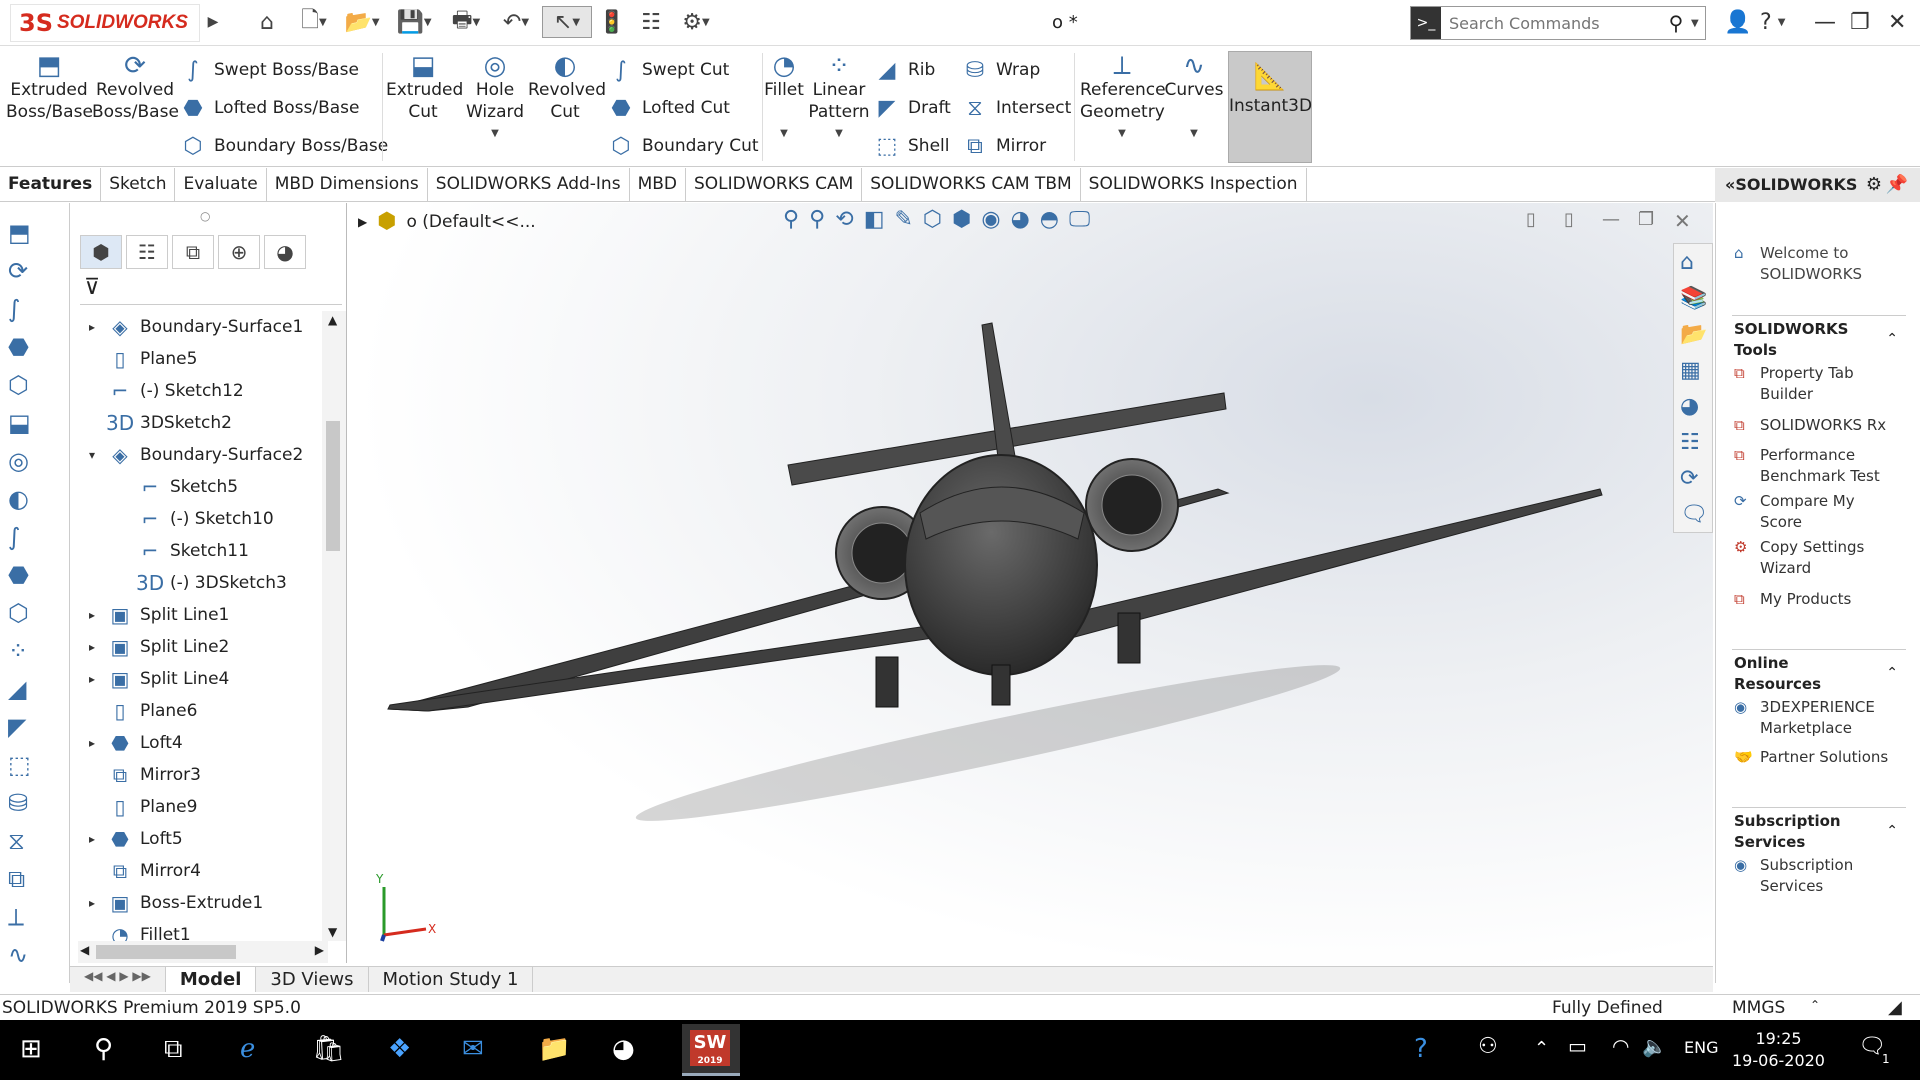  What do you see at coordinates (1812, 512) in the screenshot?
I see `compare-score-link: ⟳ Compare My Score` at bounding box center [1812, 512].